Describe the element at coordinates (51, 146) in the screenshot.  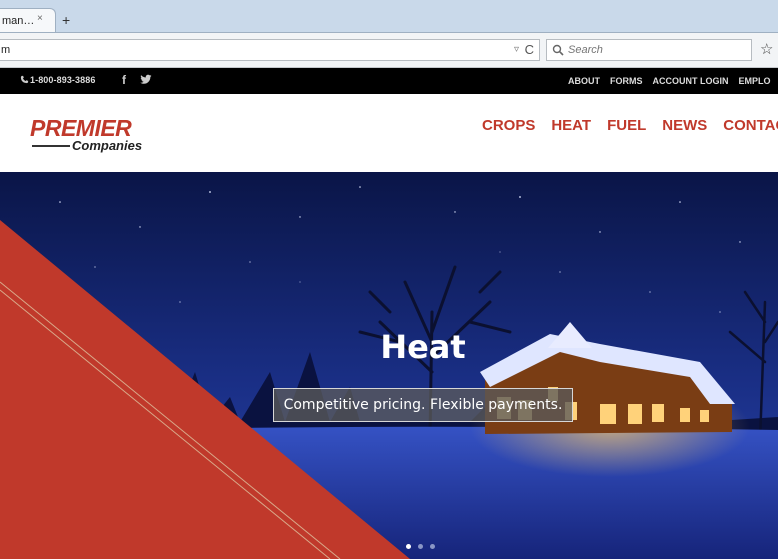
I see `logo-rule` at that location.